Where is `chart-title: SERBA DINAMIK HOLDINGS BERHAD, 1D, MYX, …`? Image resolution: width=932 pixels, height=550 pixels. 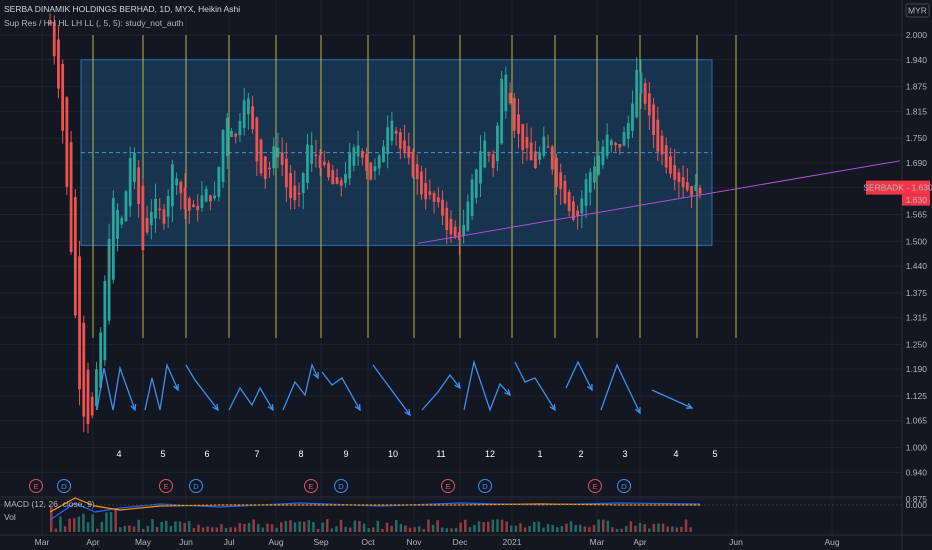 chart-title: SERBA DINAMIK HOLDINGS BERHAD, 1D, MYX, … is located at coordinates (122, 9).